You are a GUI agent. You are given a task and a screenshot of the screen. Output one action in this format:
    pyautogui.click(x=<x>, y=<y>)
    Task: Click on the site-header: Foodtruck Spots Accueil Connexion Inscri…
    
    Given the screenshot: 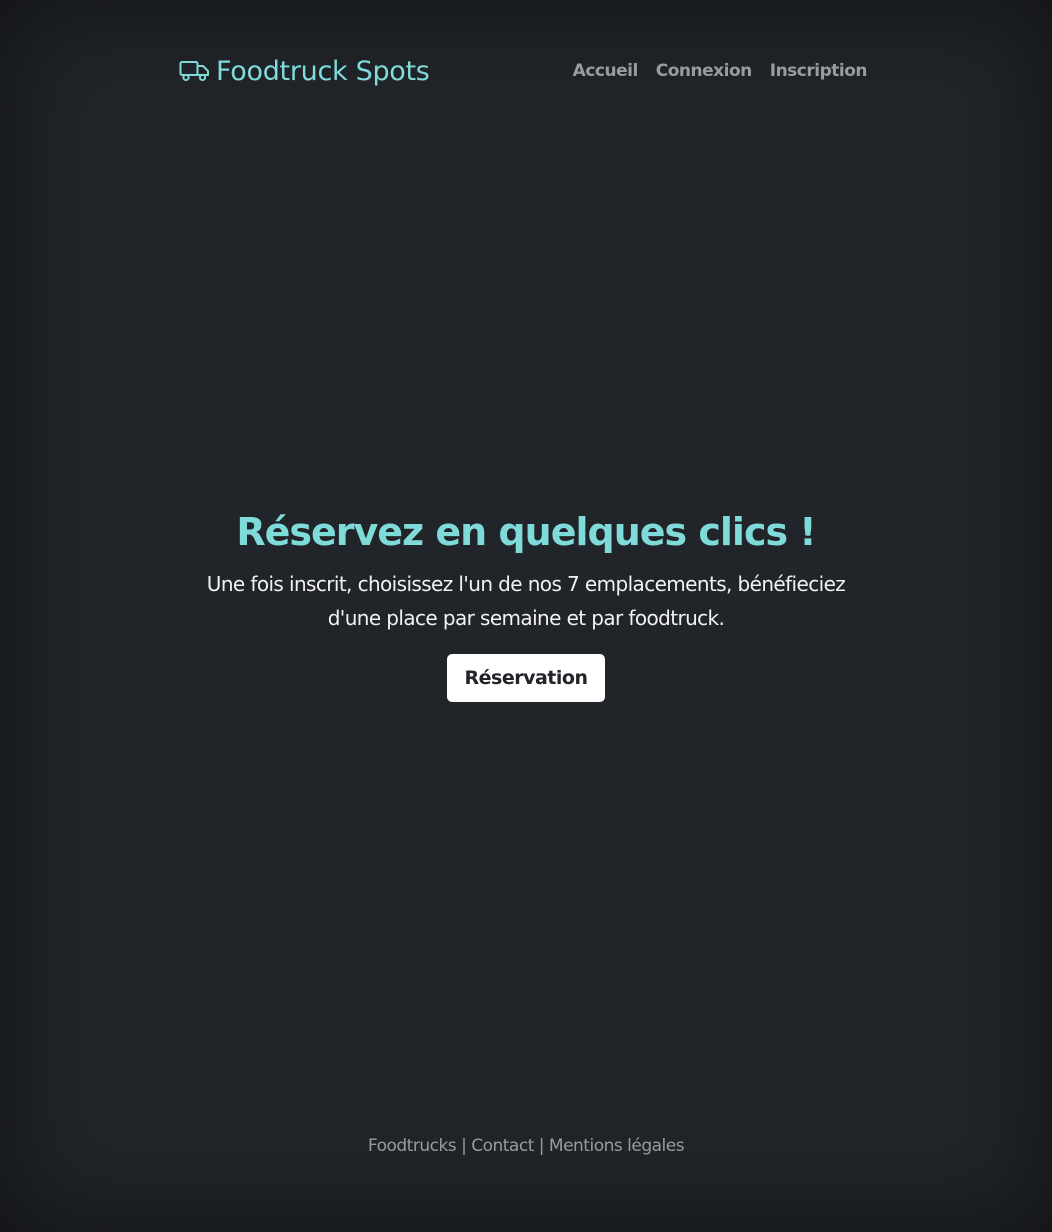 What is the action you would take?
    pyautogui.click(x=523, y=71)
    